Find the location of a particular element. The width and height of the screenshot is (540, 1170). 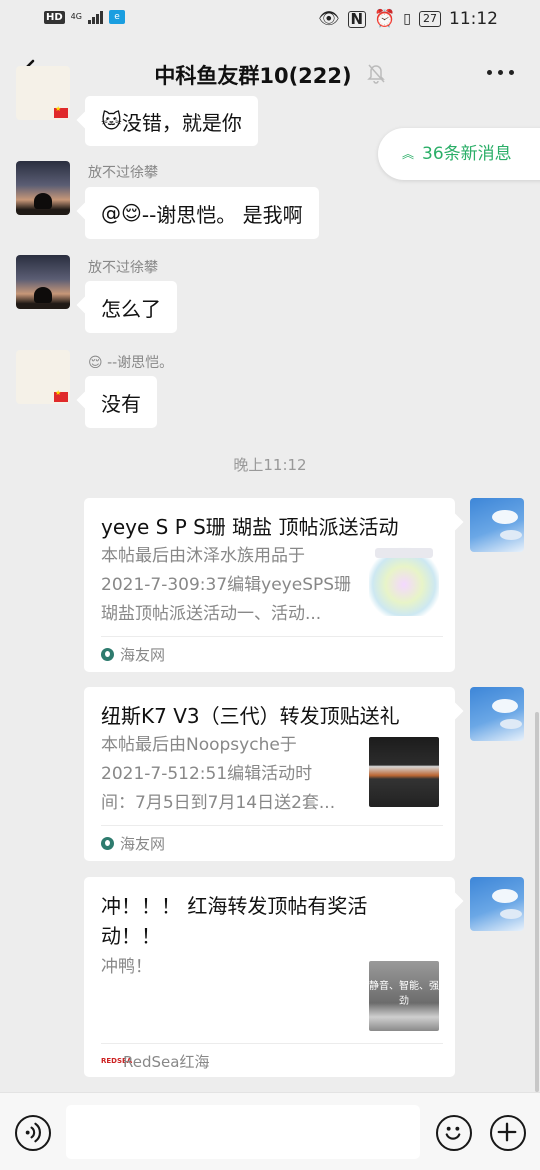

message-bubble: 怎么了 is located at coordinates (131, 307).